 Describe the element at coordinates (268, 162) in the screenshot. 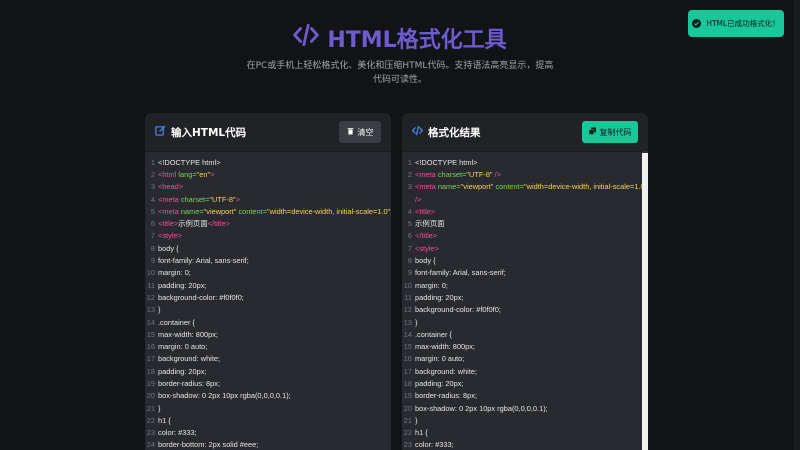

I see `code-line: 1 <!DOCTYPE html>` at that location.